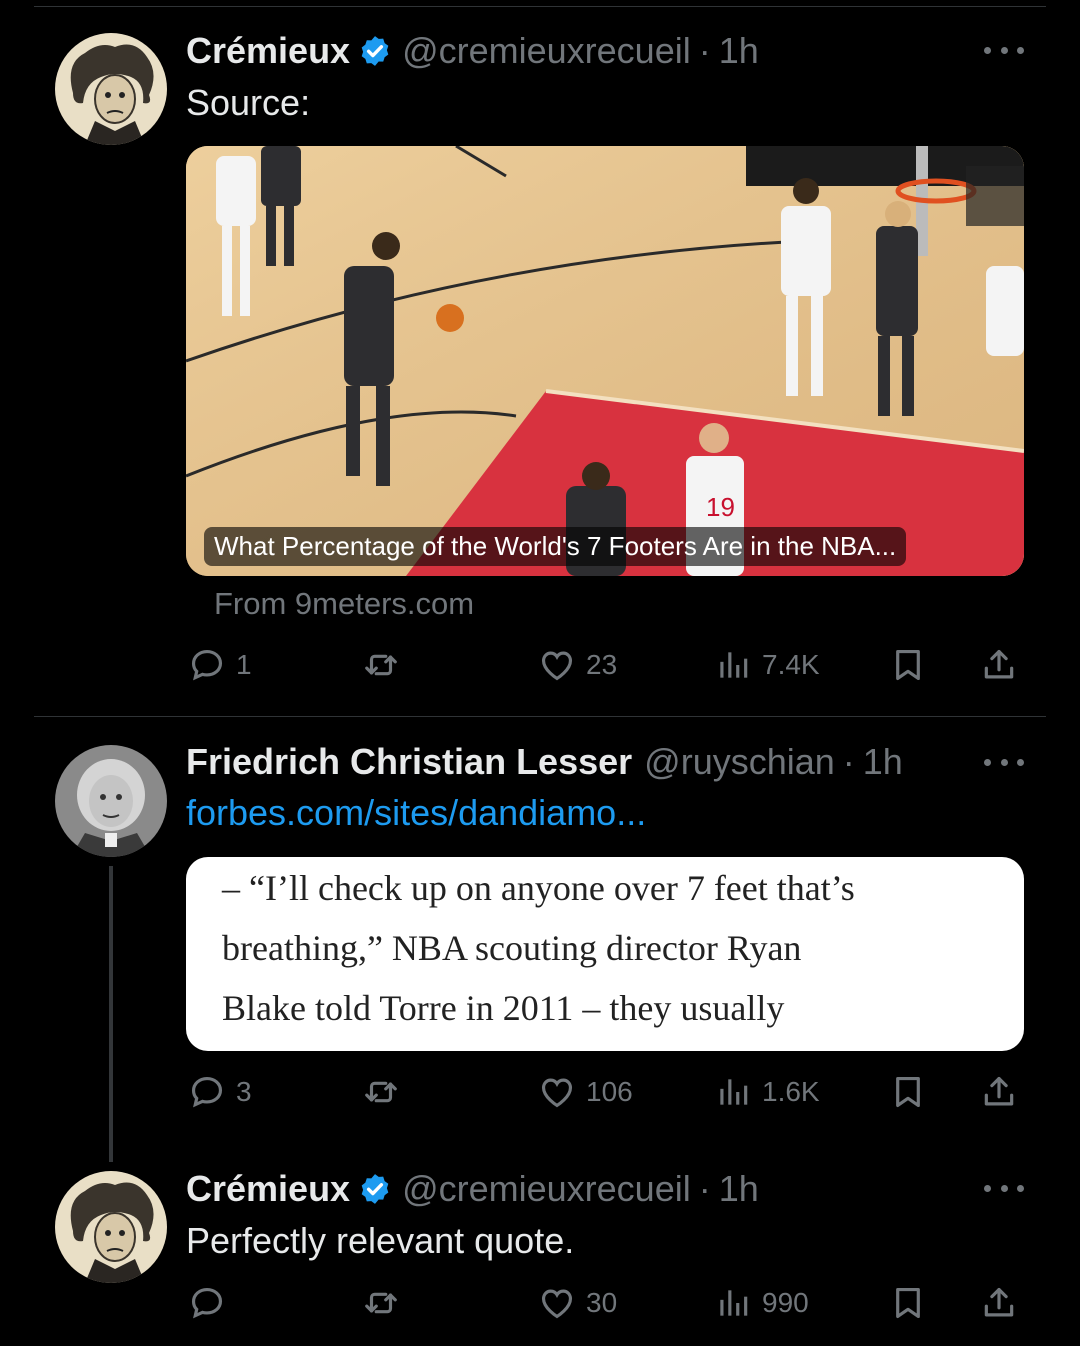  Describe the element at coordinates (244, 1091) in the screenshot. I see `reply-count: 3` at that location.